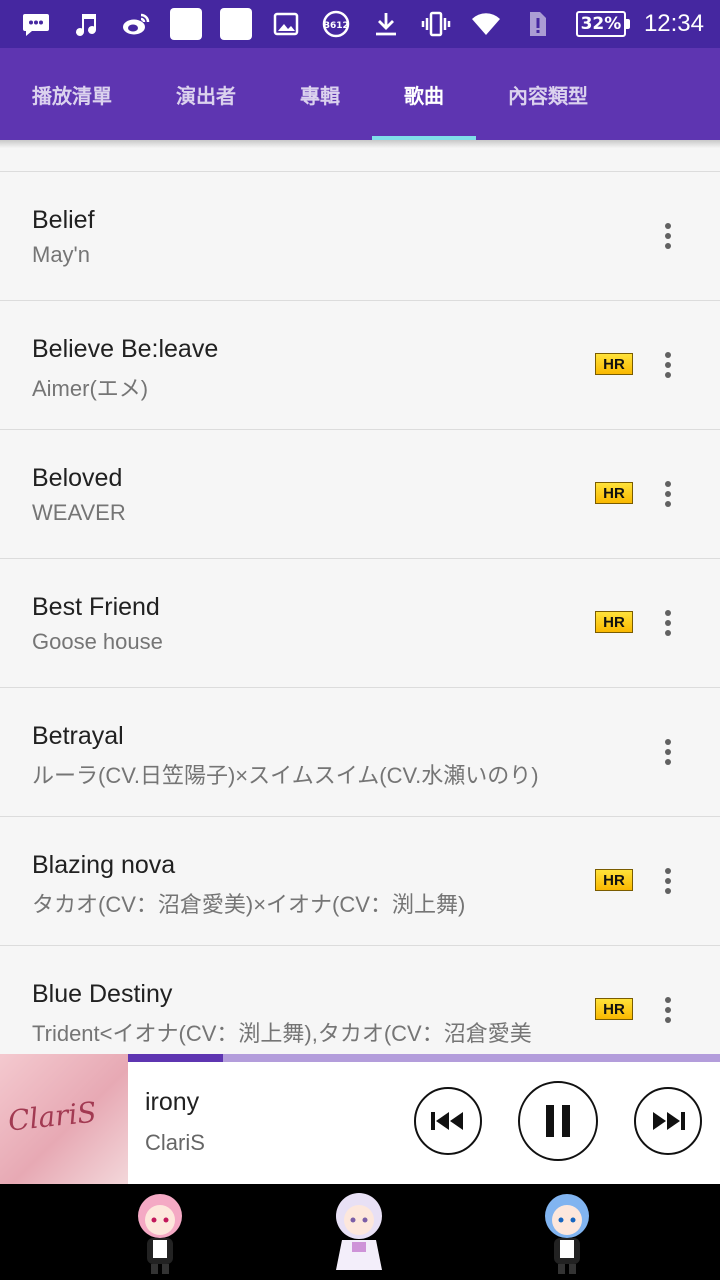  What do you see at coordinates (360, 623) in the screenshot?
I see `song-row: Best Friend Goose house HR` at bounding box center [360, 623].